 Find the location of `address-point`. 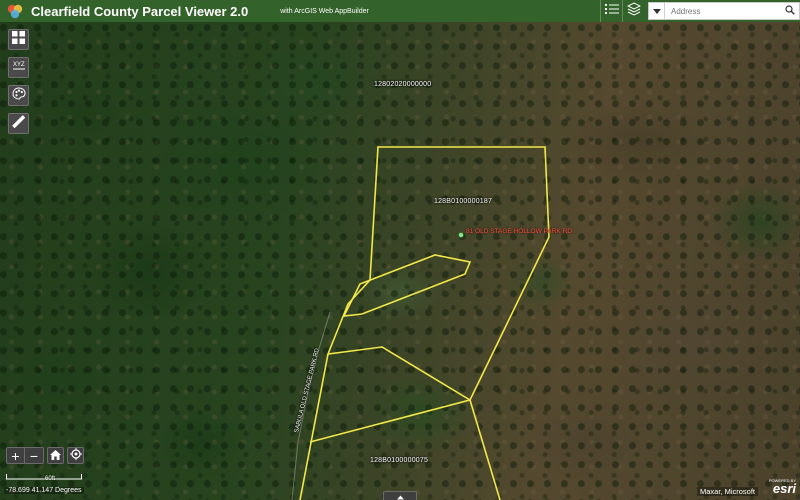

address-point is located at coordinates (460, 234).